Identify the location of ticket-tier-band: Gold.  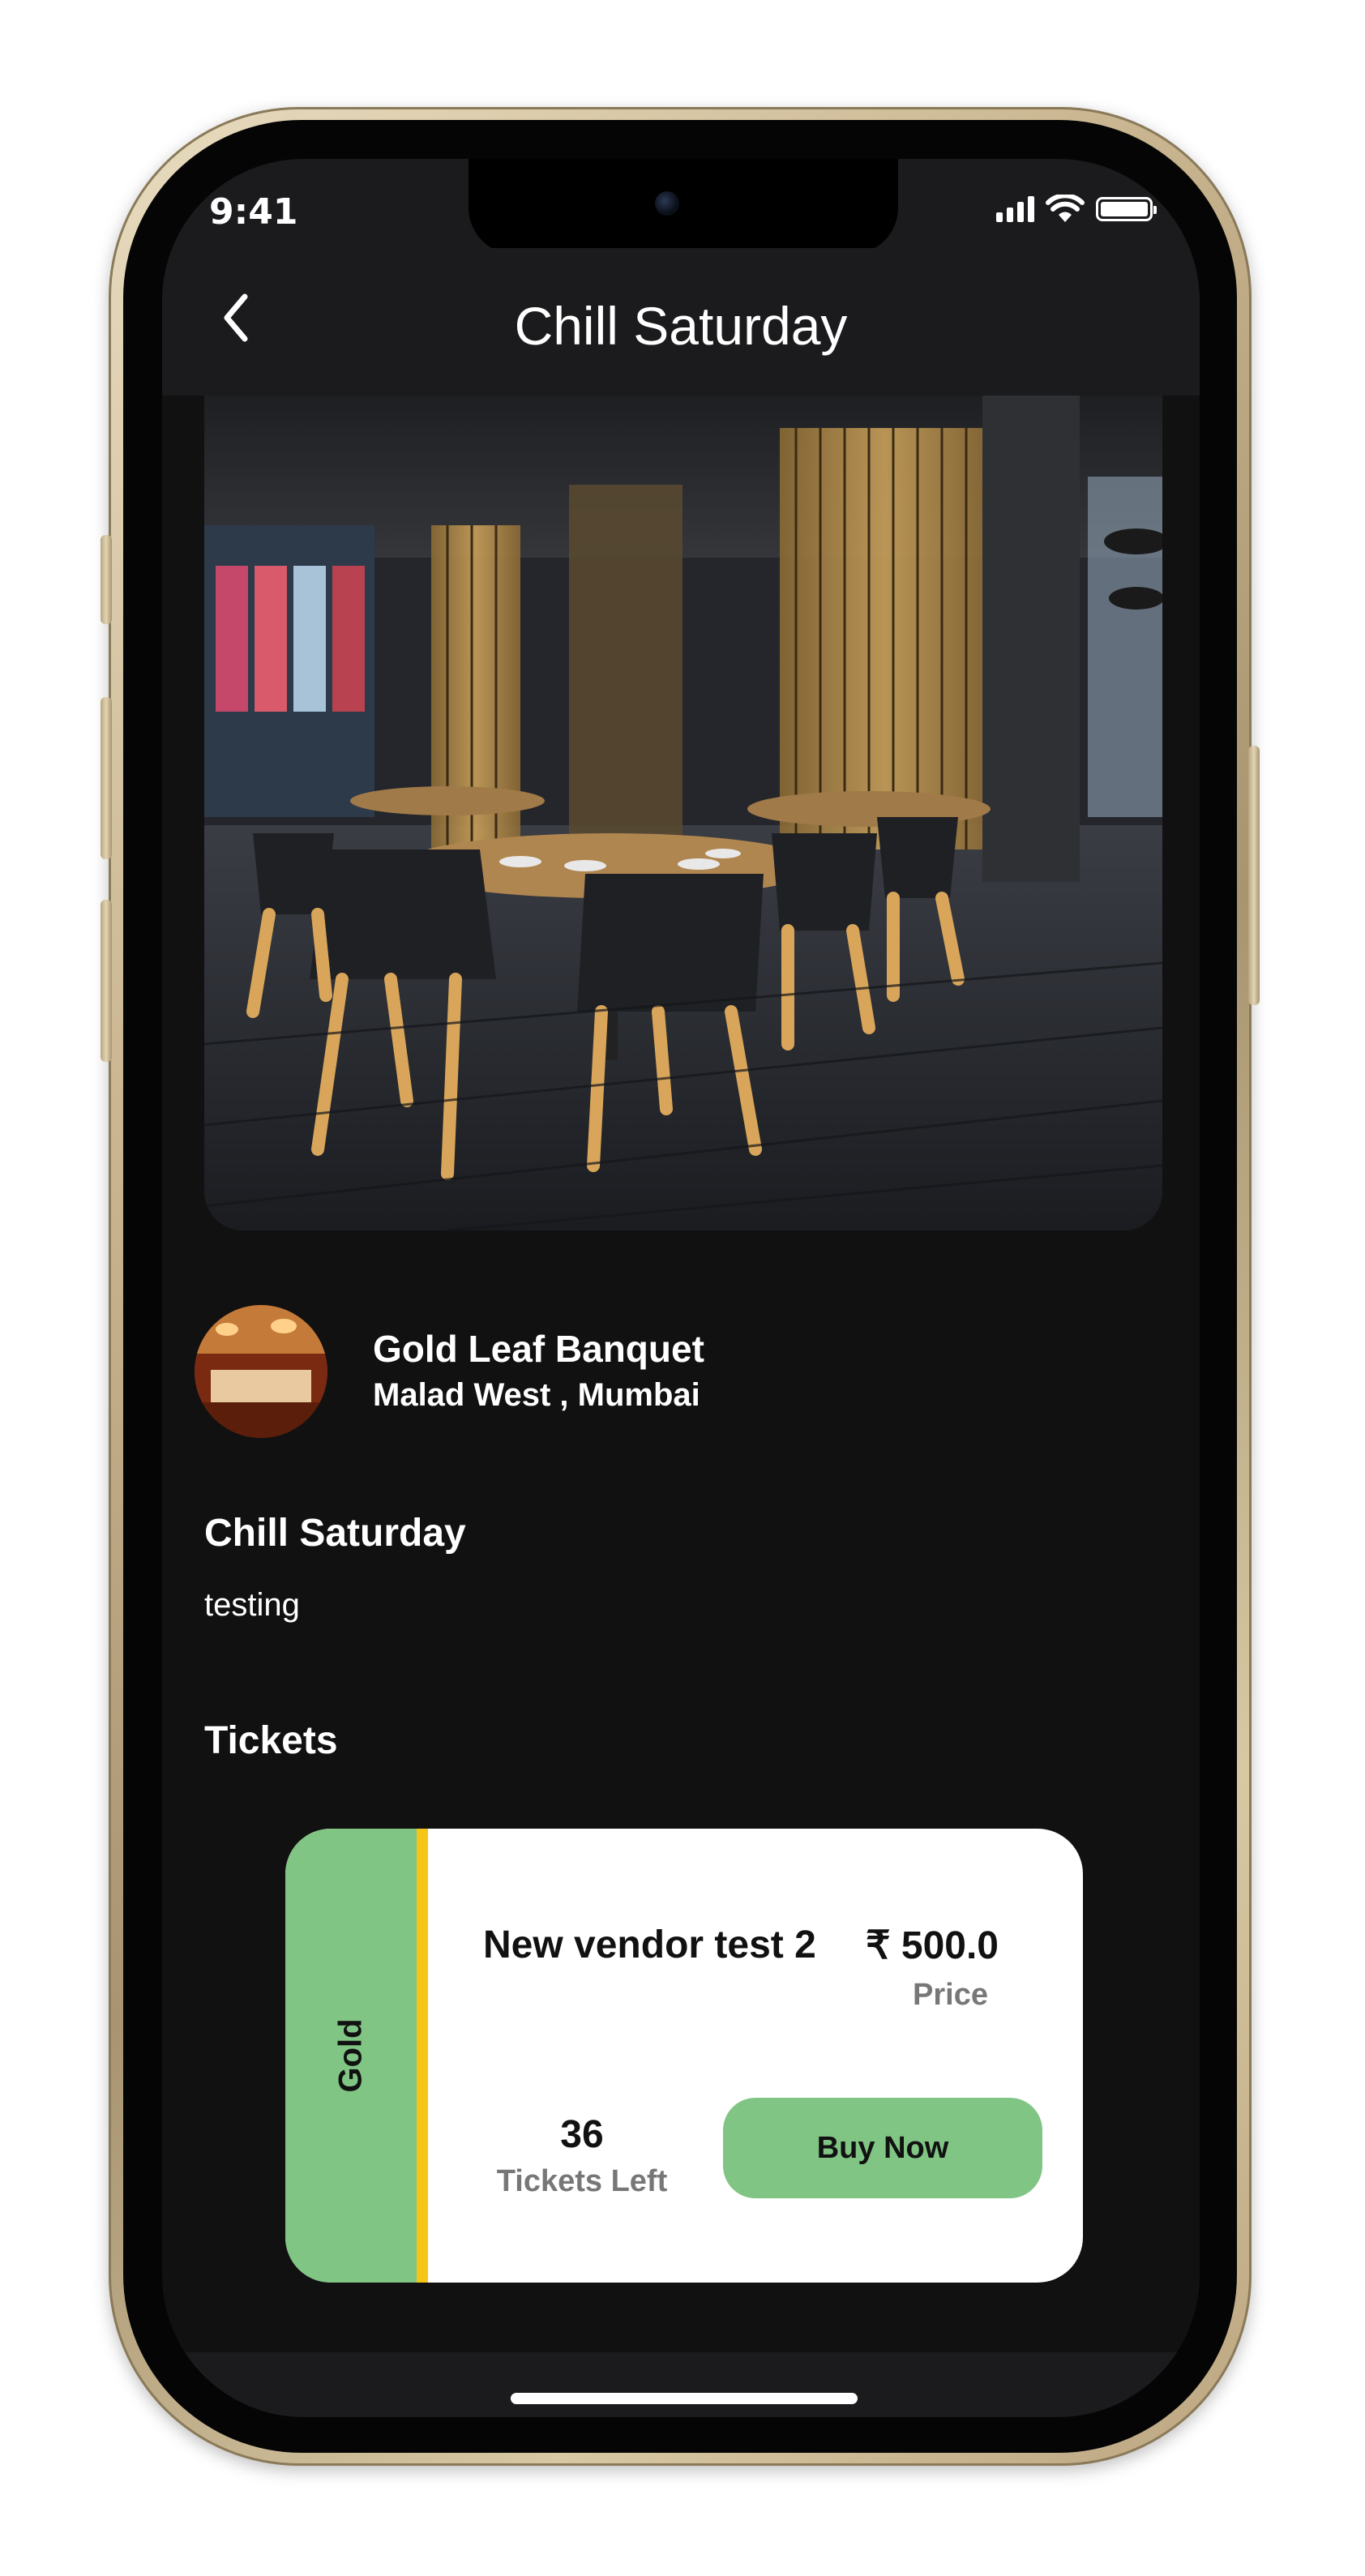
(351, 2056).